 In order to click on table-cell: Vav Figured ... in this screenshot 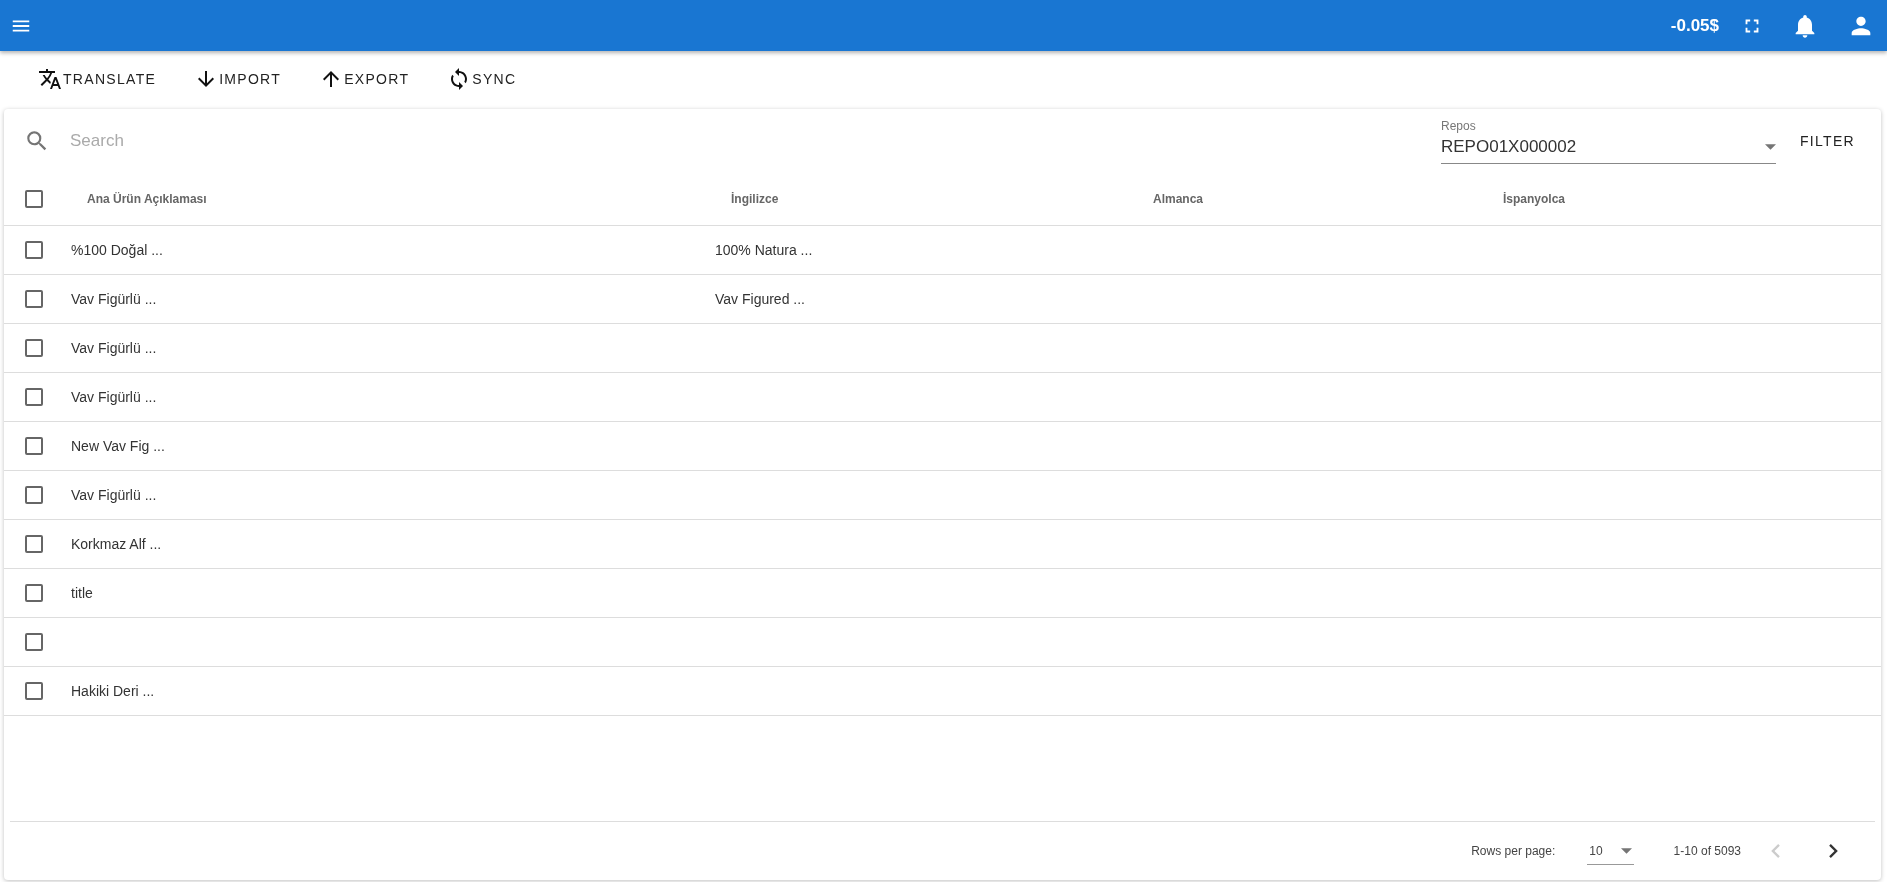, I will do `click(760, 299)`.